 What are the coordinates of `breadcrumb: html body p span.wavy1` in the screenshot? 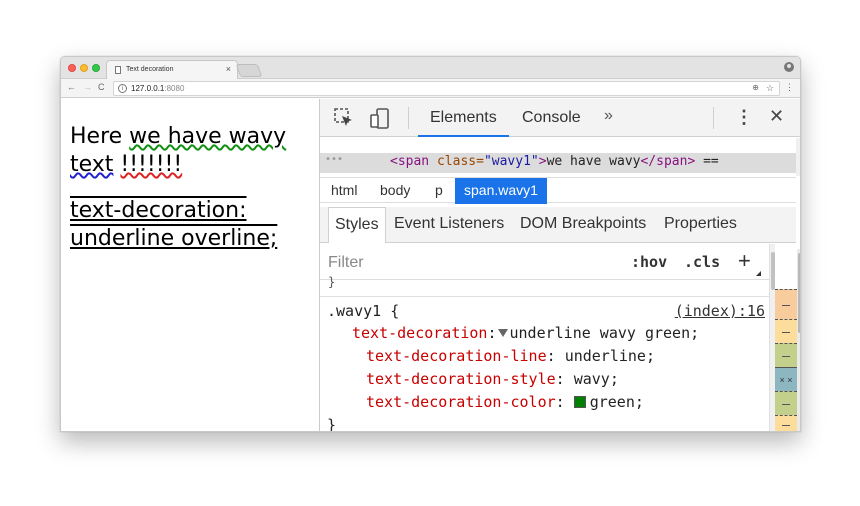 It's located at (558, 190).